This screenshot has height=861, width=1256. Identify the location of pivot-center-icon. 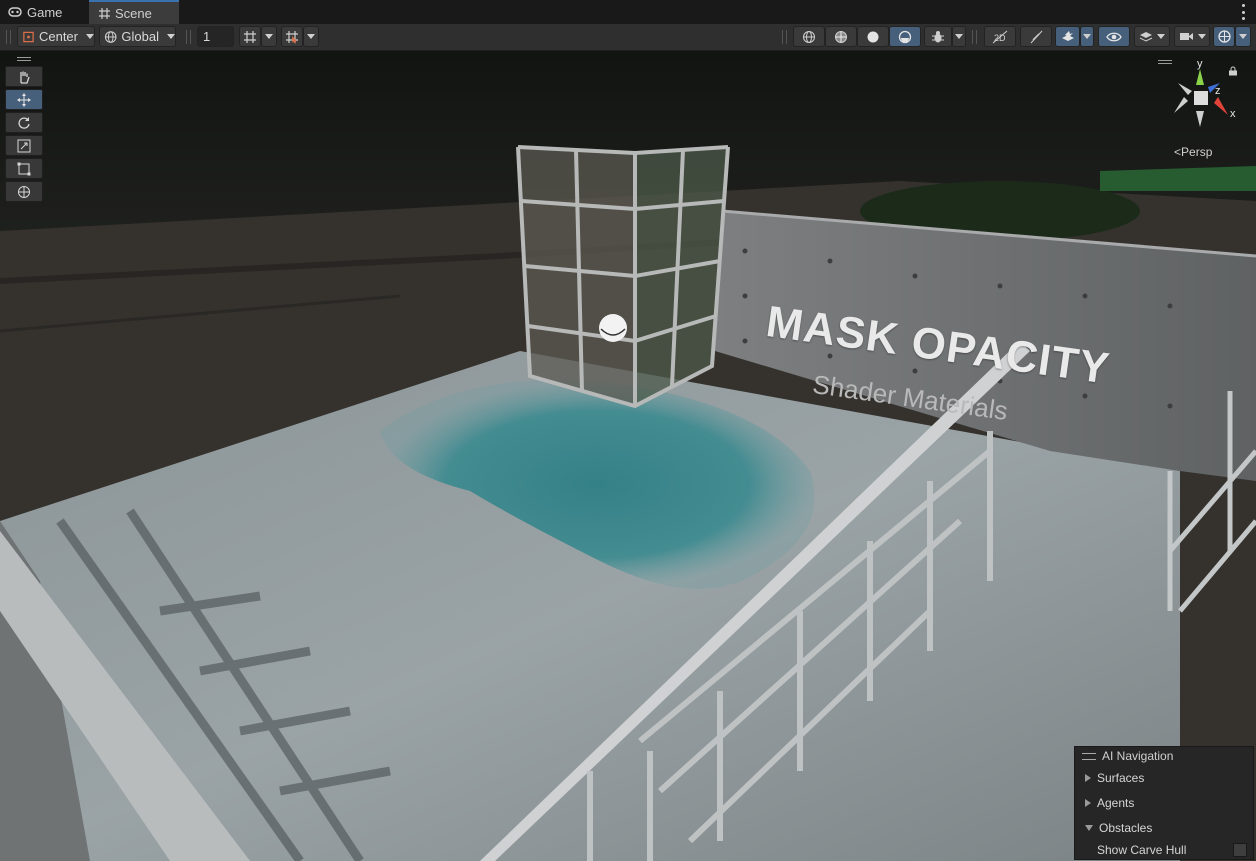
(28, 36).